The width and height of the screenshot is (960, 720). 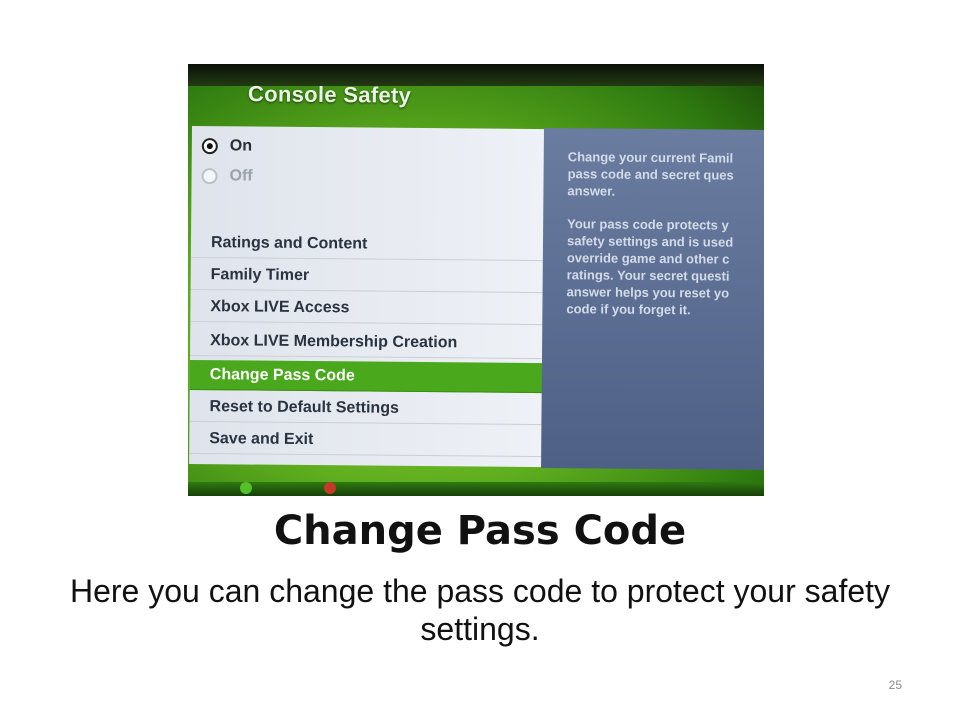 I want to click on radio-selected-icon, so click(x=209, y=146).